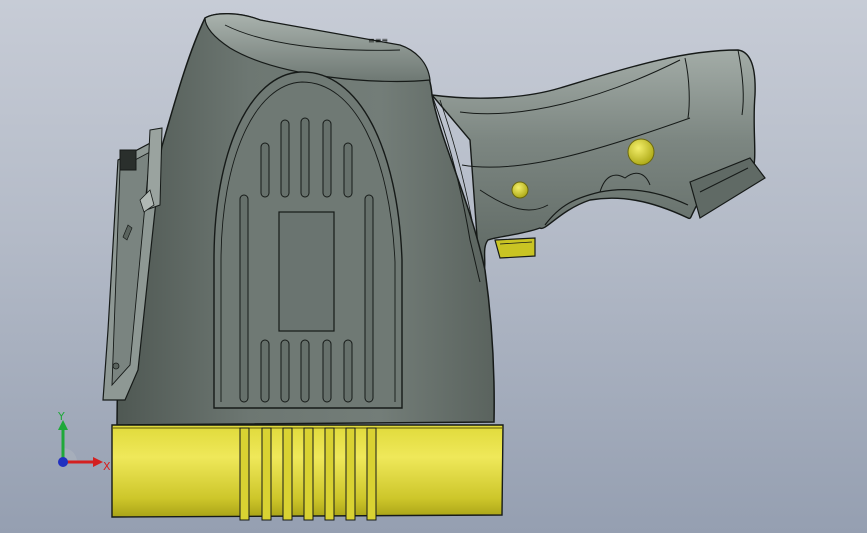 The image size is (867, 533). I want to click on x-arrowhead, so click(98, 462).